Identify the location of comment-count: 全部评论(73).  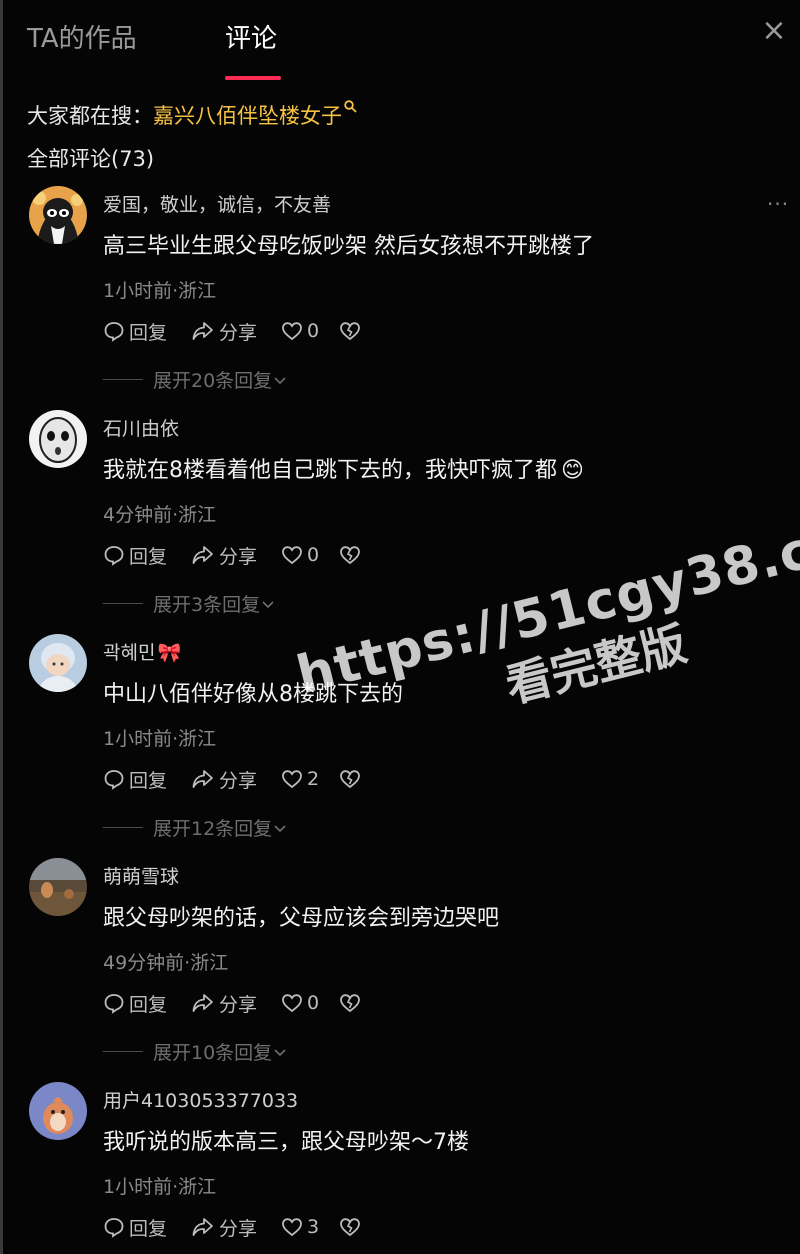
(91, 159).